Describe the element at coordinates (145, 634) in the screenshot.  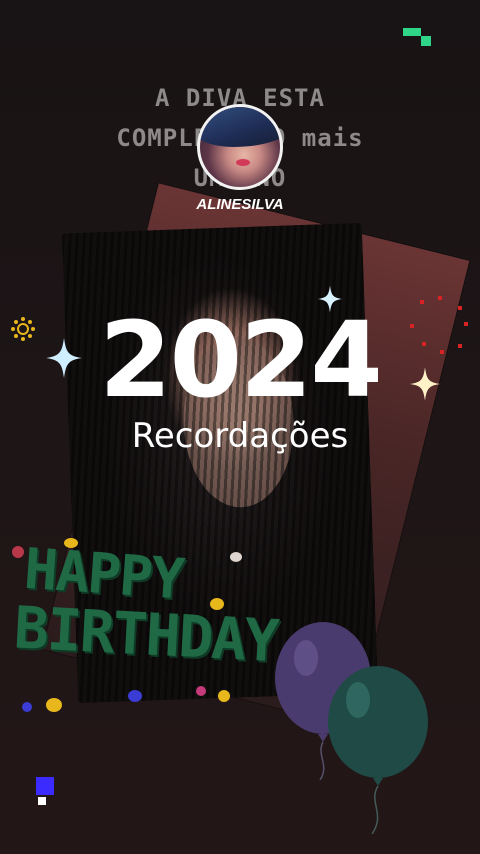
I see `birthday-word-2: BIRTHDAY` at that location.